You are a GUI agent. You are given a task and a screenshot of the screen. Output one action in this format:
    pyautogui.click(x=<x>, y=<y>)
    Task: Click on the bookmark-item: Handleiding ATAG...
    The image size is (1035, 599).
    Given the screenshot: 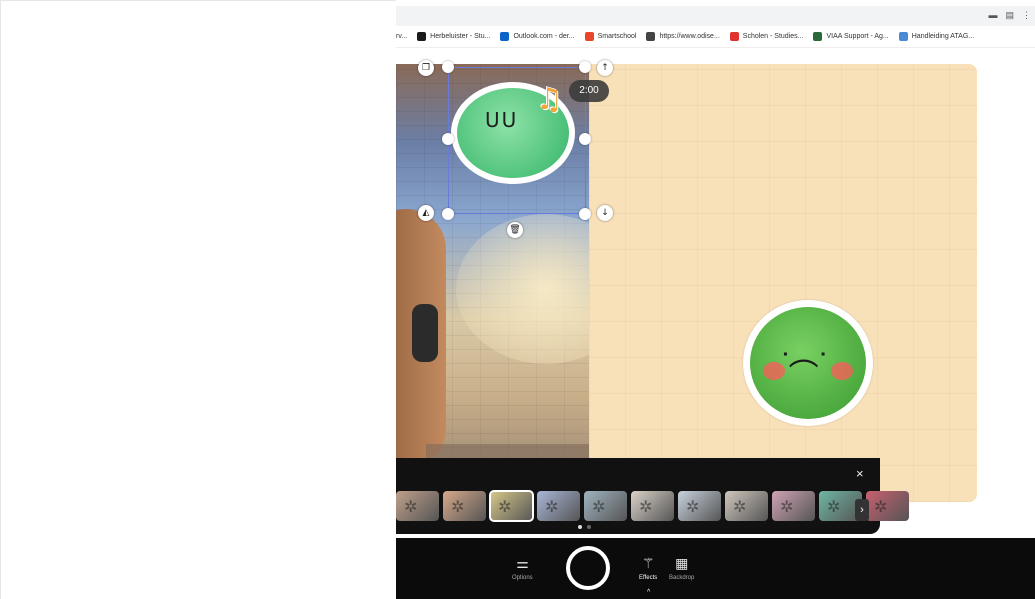 What is the action you would take?
    pyautogui.click(x=936, y=36)
    